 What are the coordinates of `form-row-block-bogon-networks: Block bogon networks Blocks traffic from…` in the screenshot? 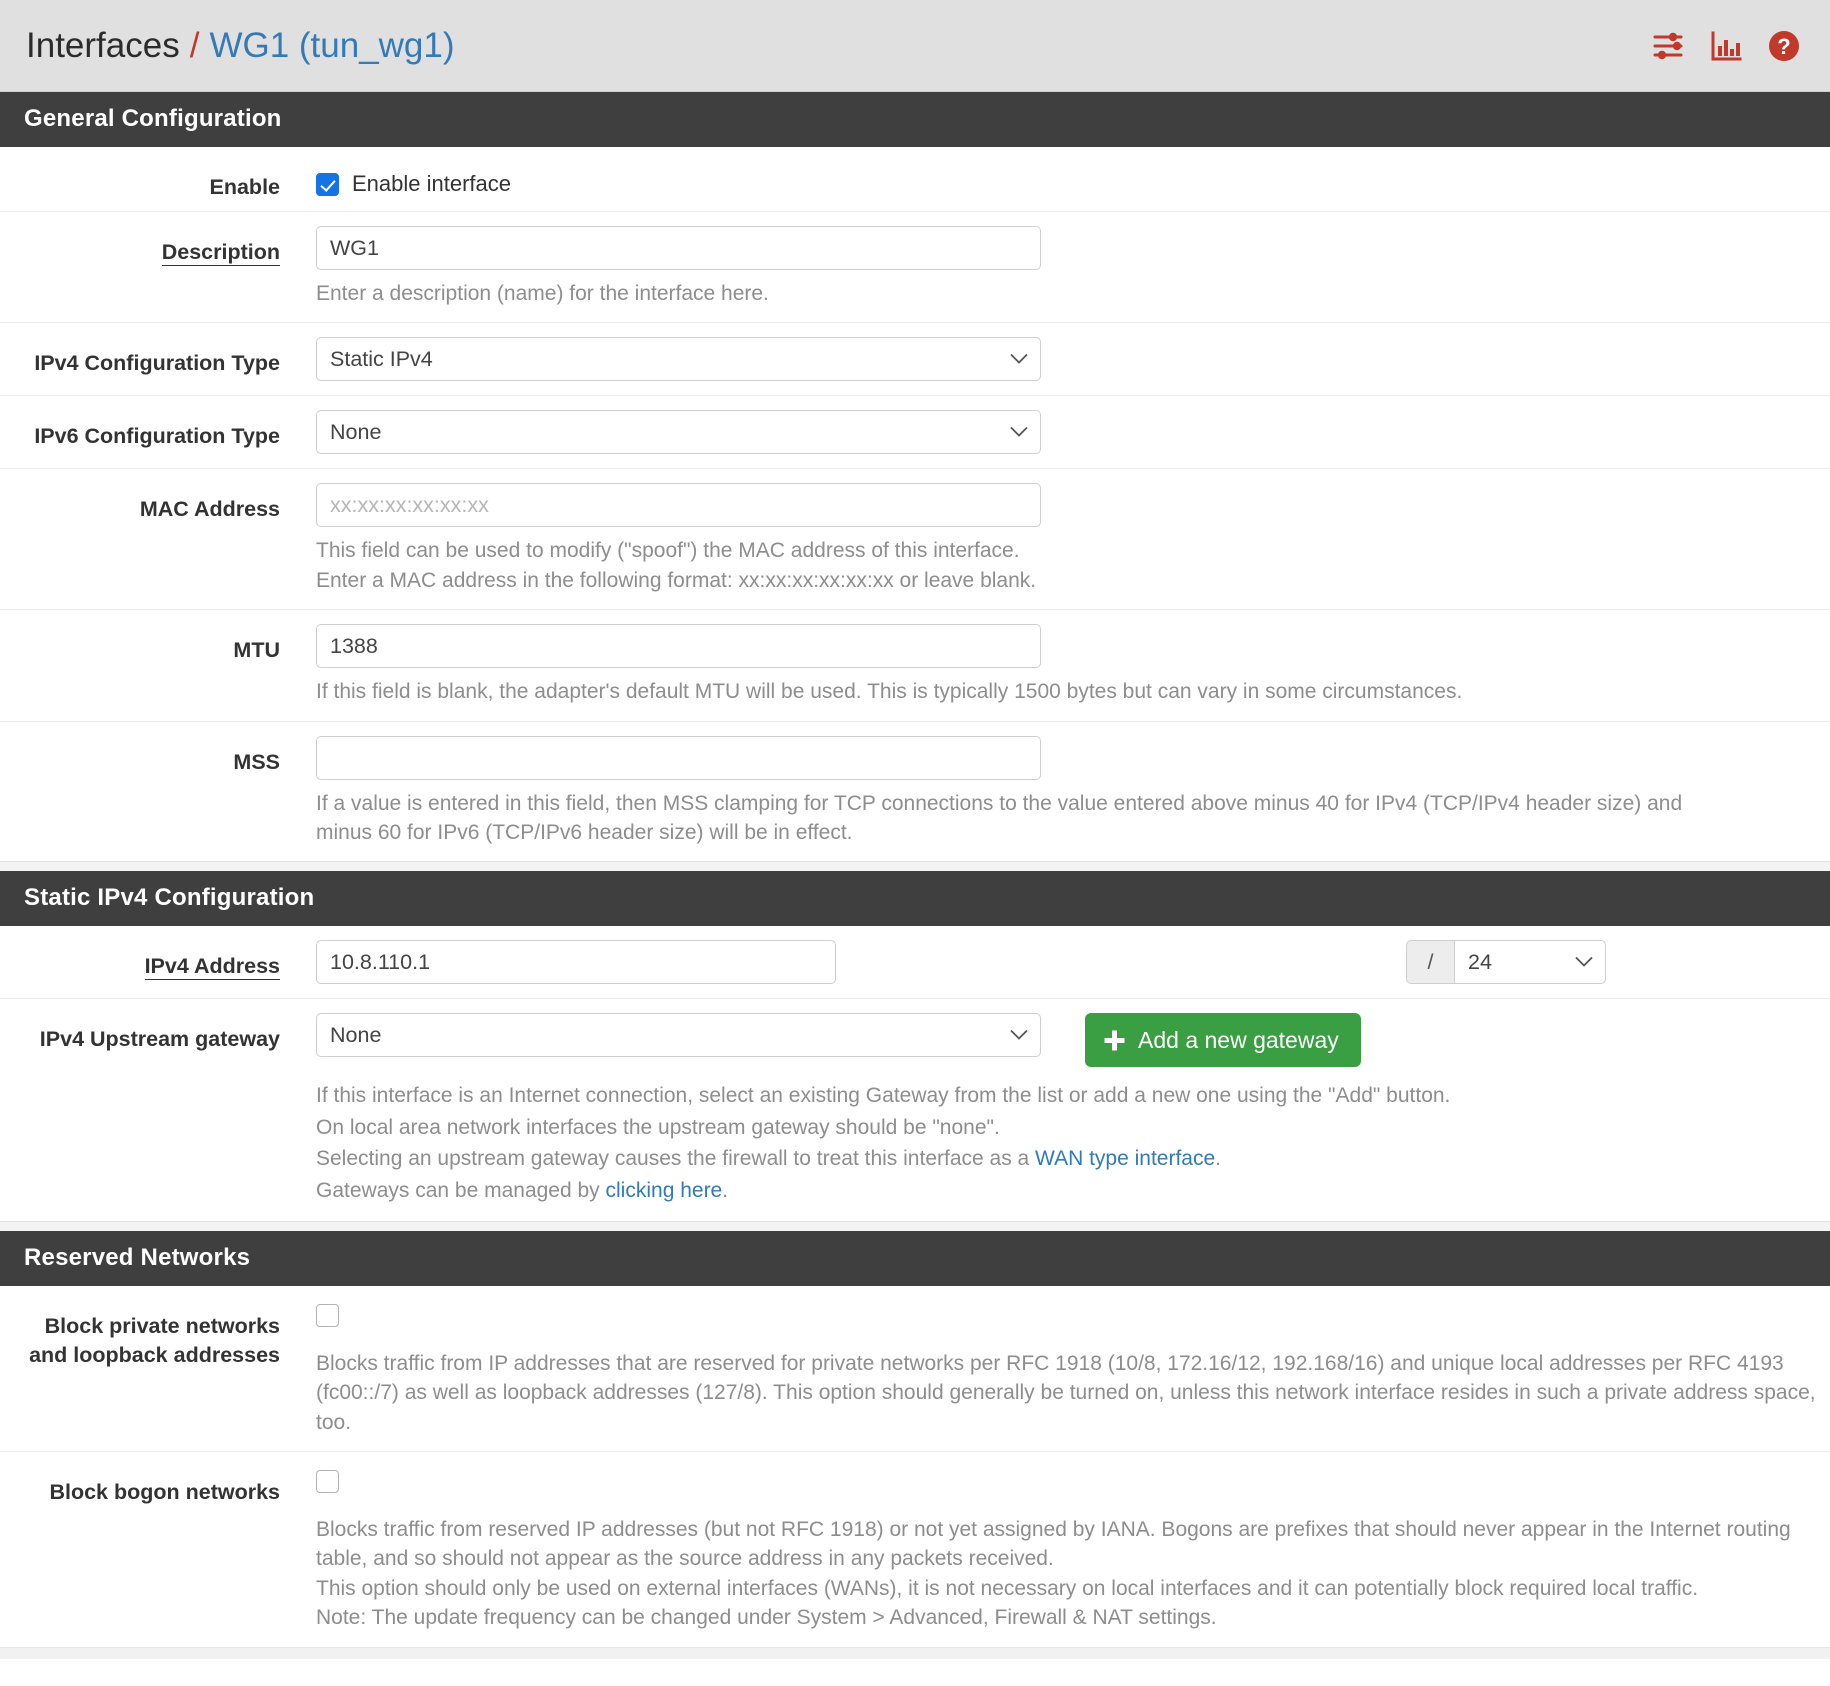 It's located at (915, 1549).